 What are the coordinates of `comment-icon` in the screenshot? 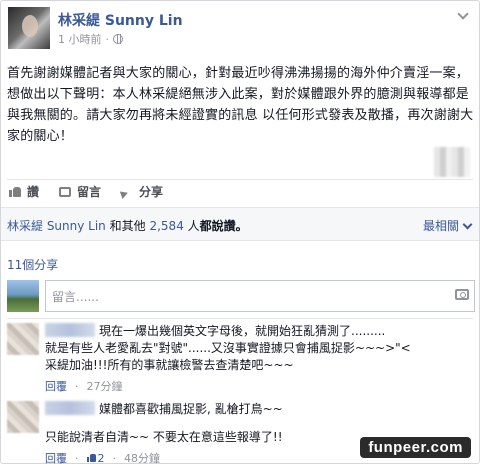 It's located at (65, 191).